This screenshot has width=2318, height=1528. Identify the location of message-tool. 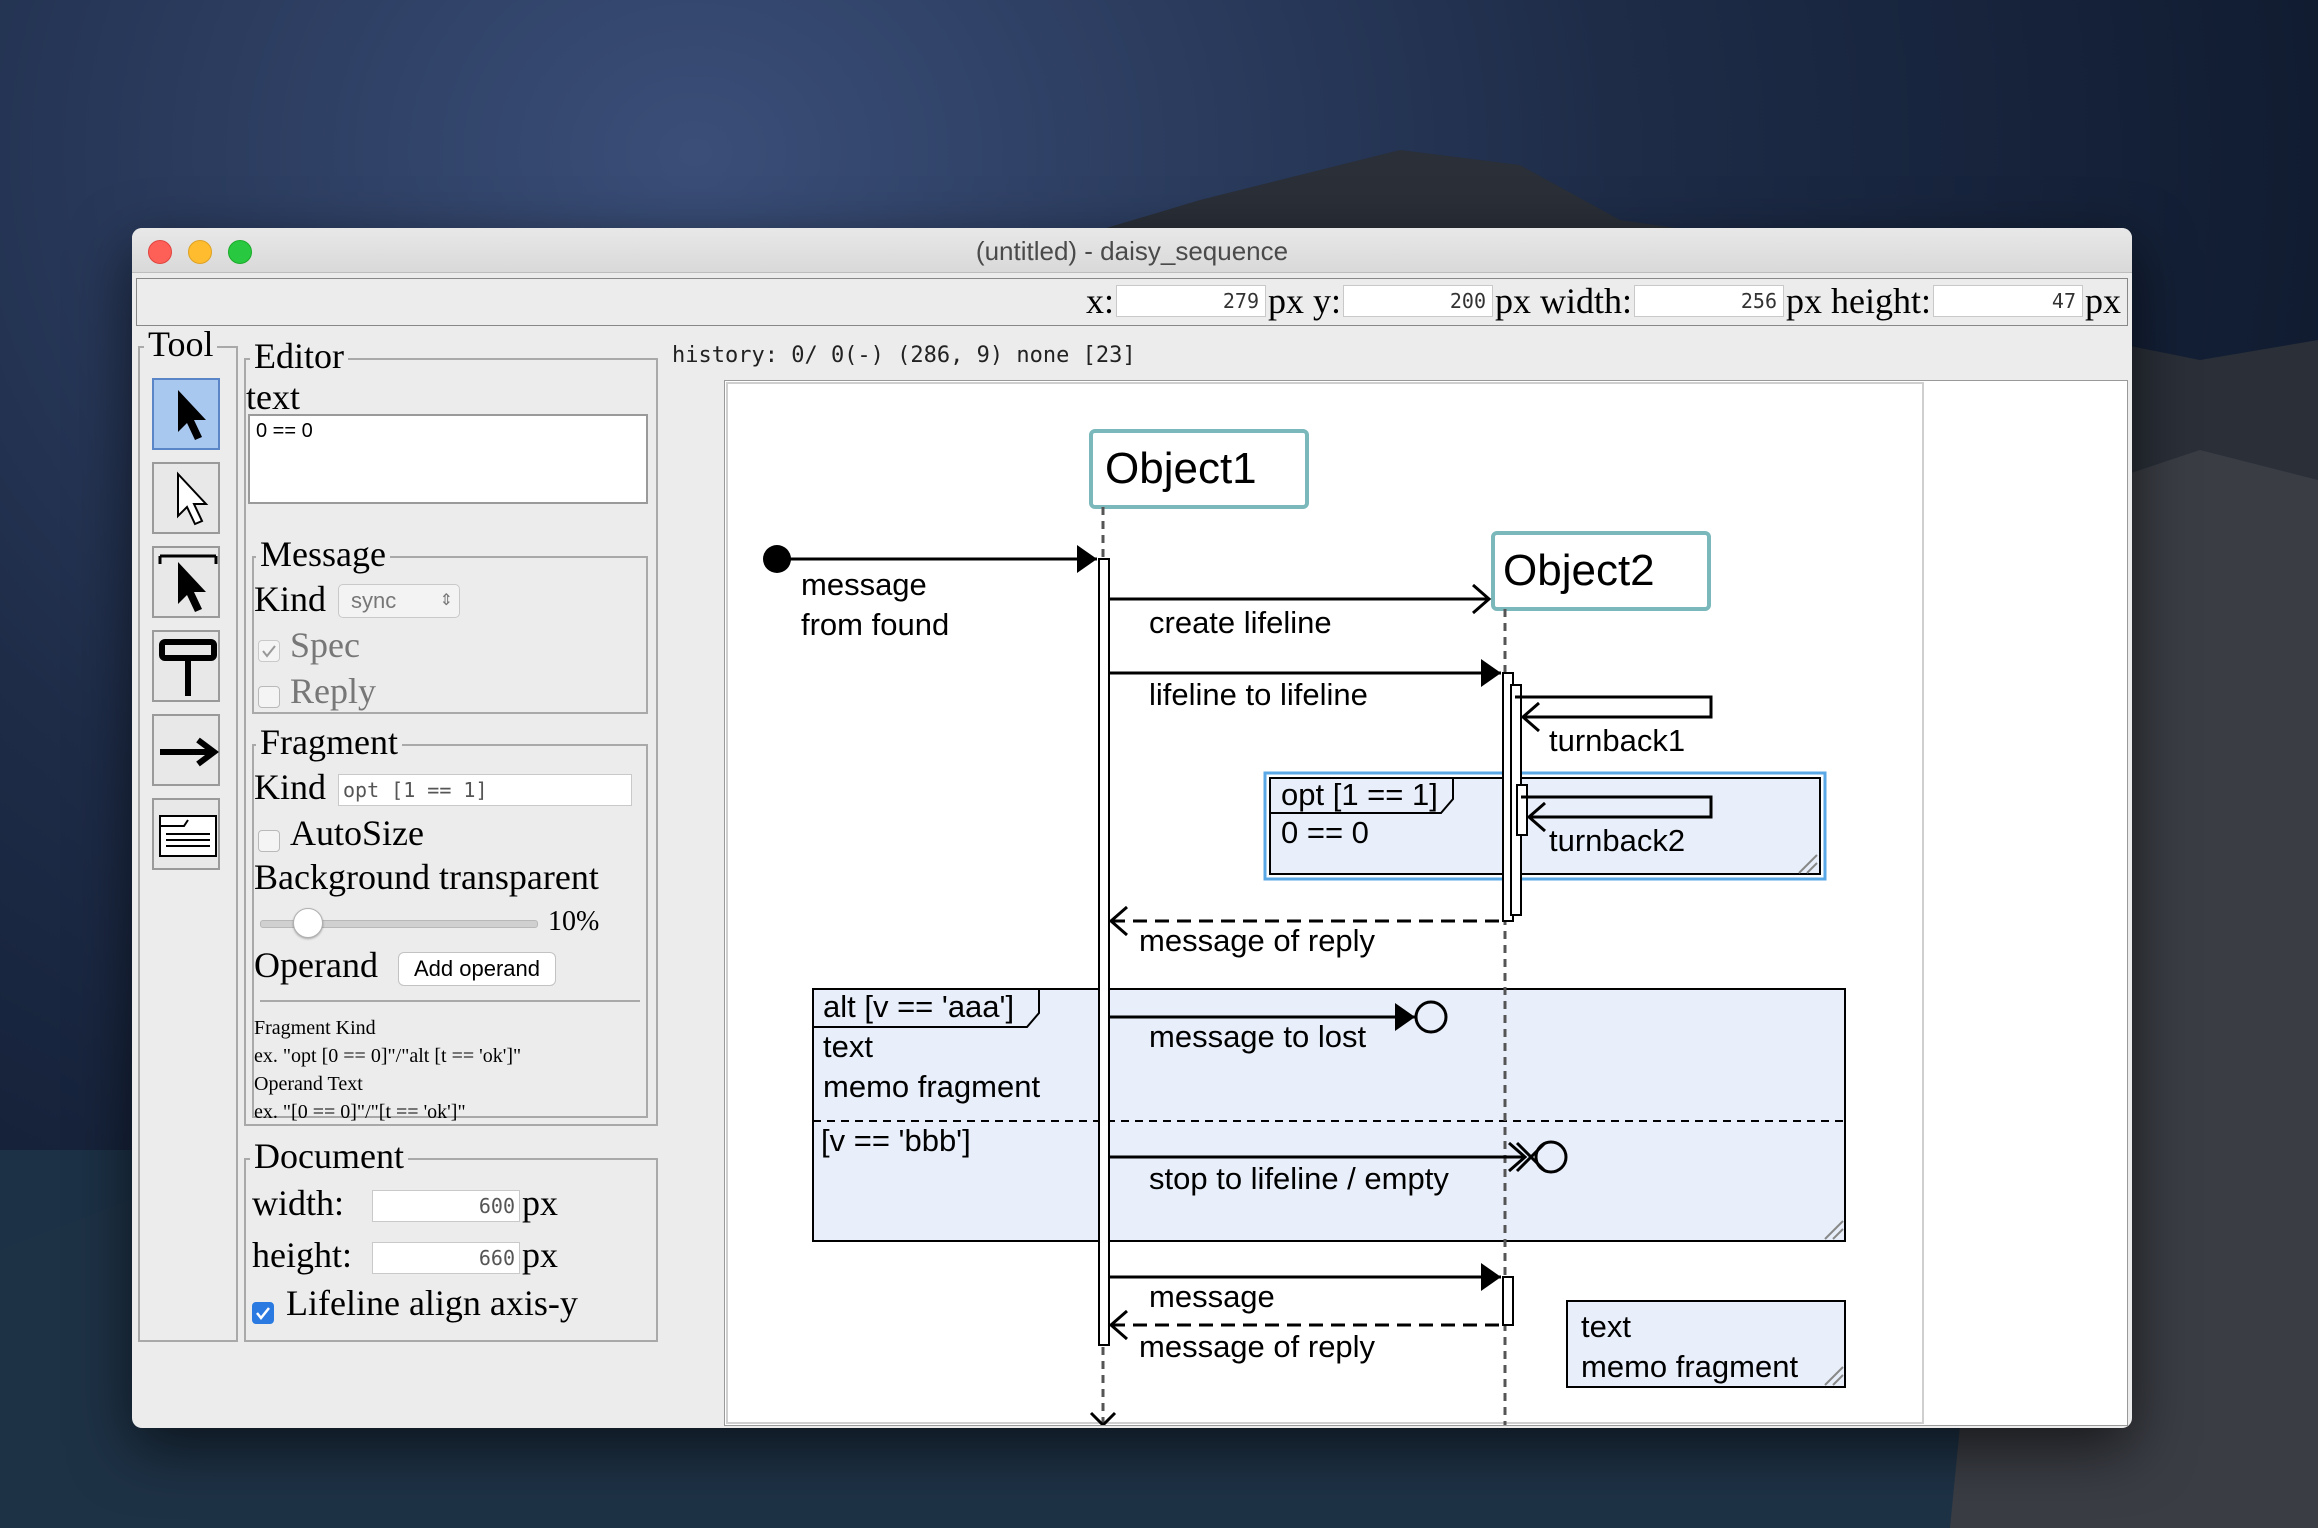
(186, 750).